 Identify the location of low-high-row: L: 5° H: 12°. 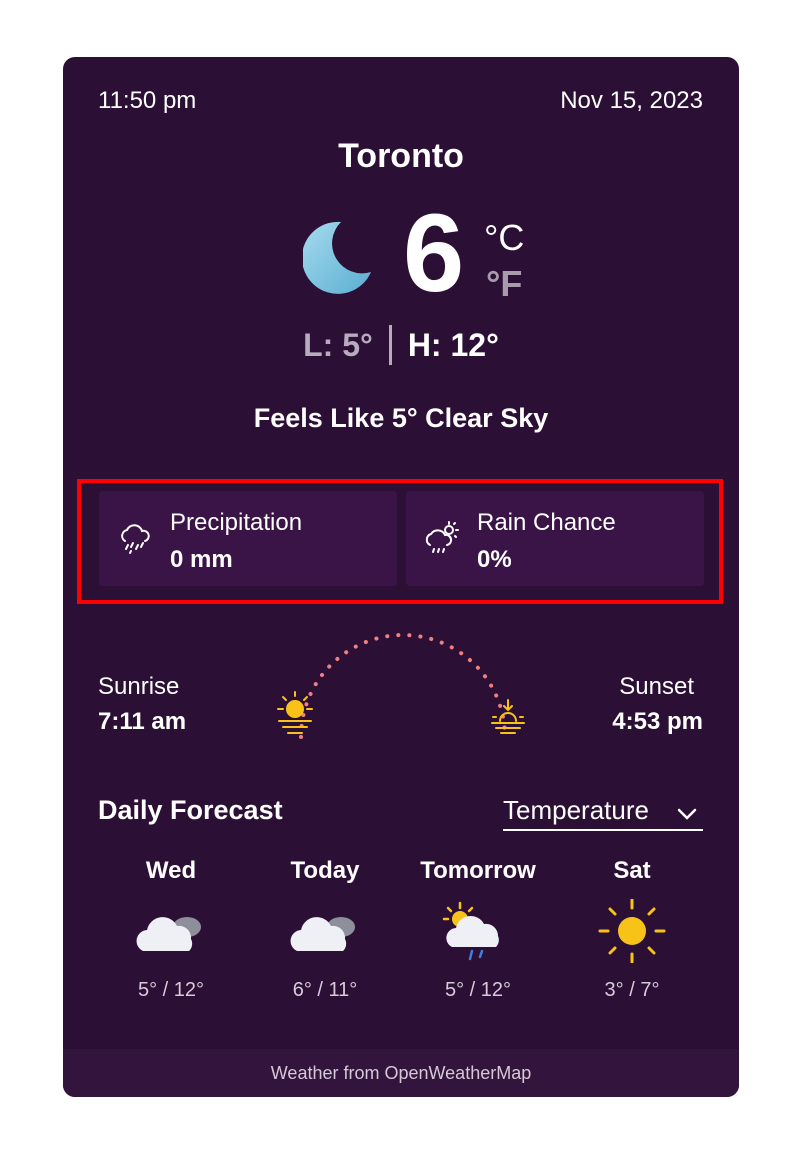
(401, 346).